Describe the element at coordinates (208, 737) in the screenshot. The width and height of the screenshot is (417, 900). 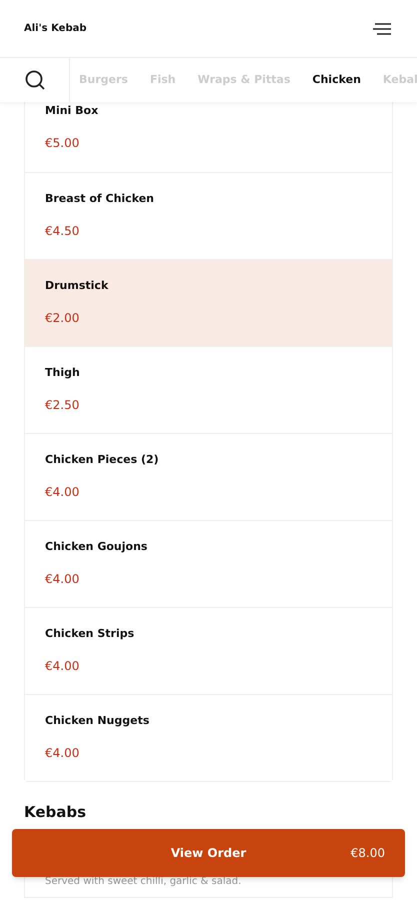
I see `menu-item: Chicken Nuggets €4.00` at that location.